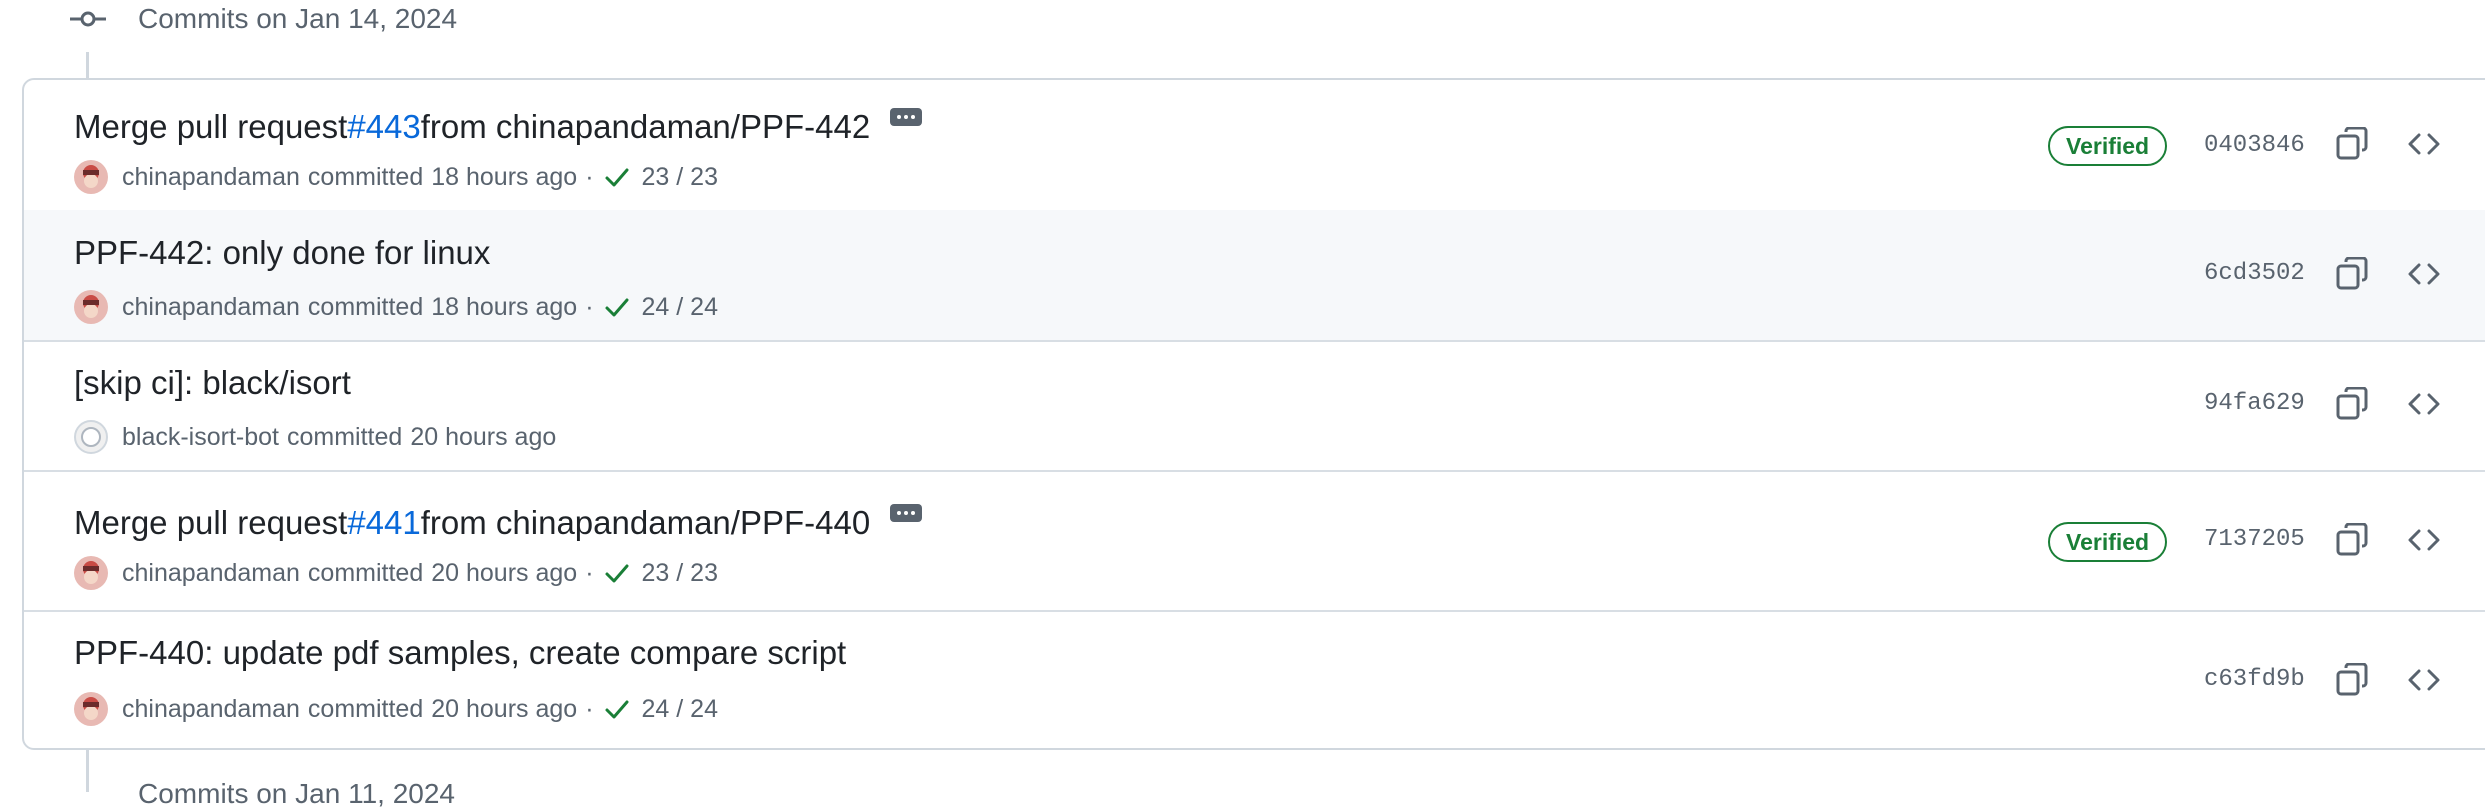  I want to click on commit-message-text: from chinapandaman/PPF-442, so click(645, 127).